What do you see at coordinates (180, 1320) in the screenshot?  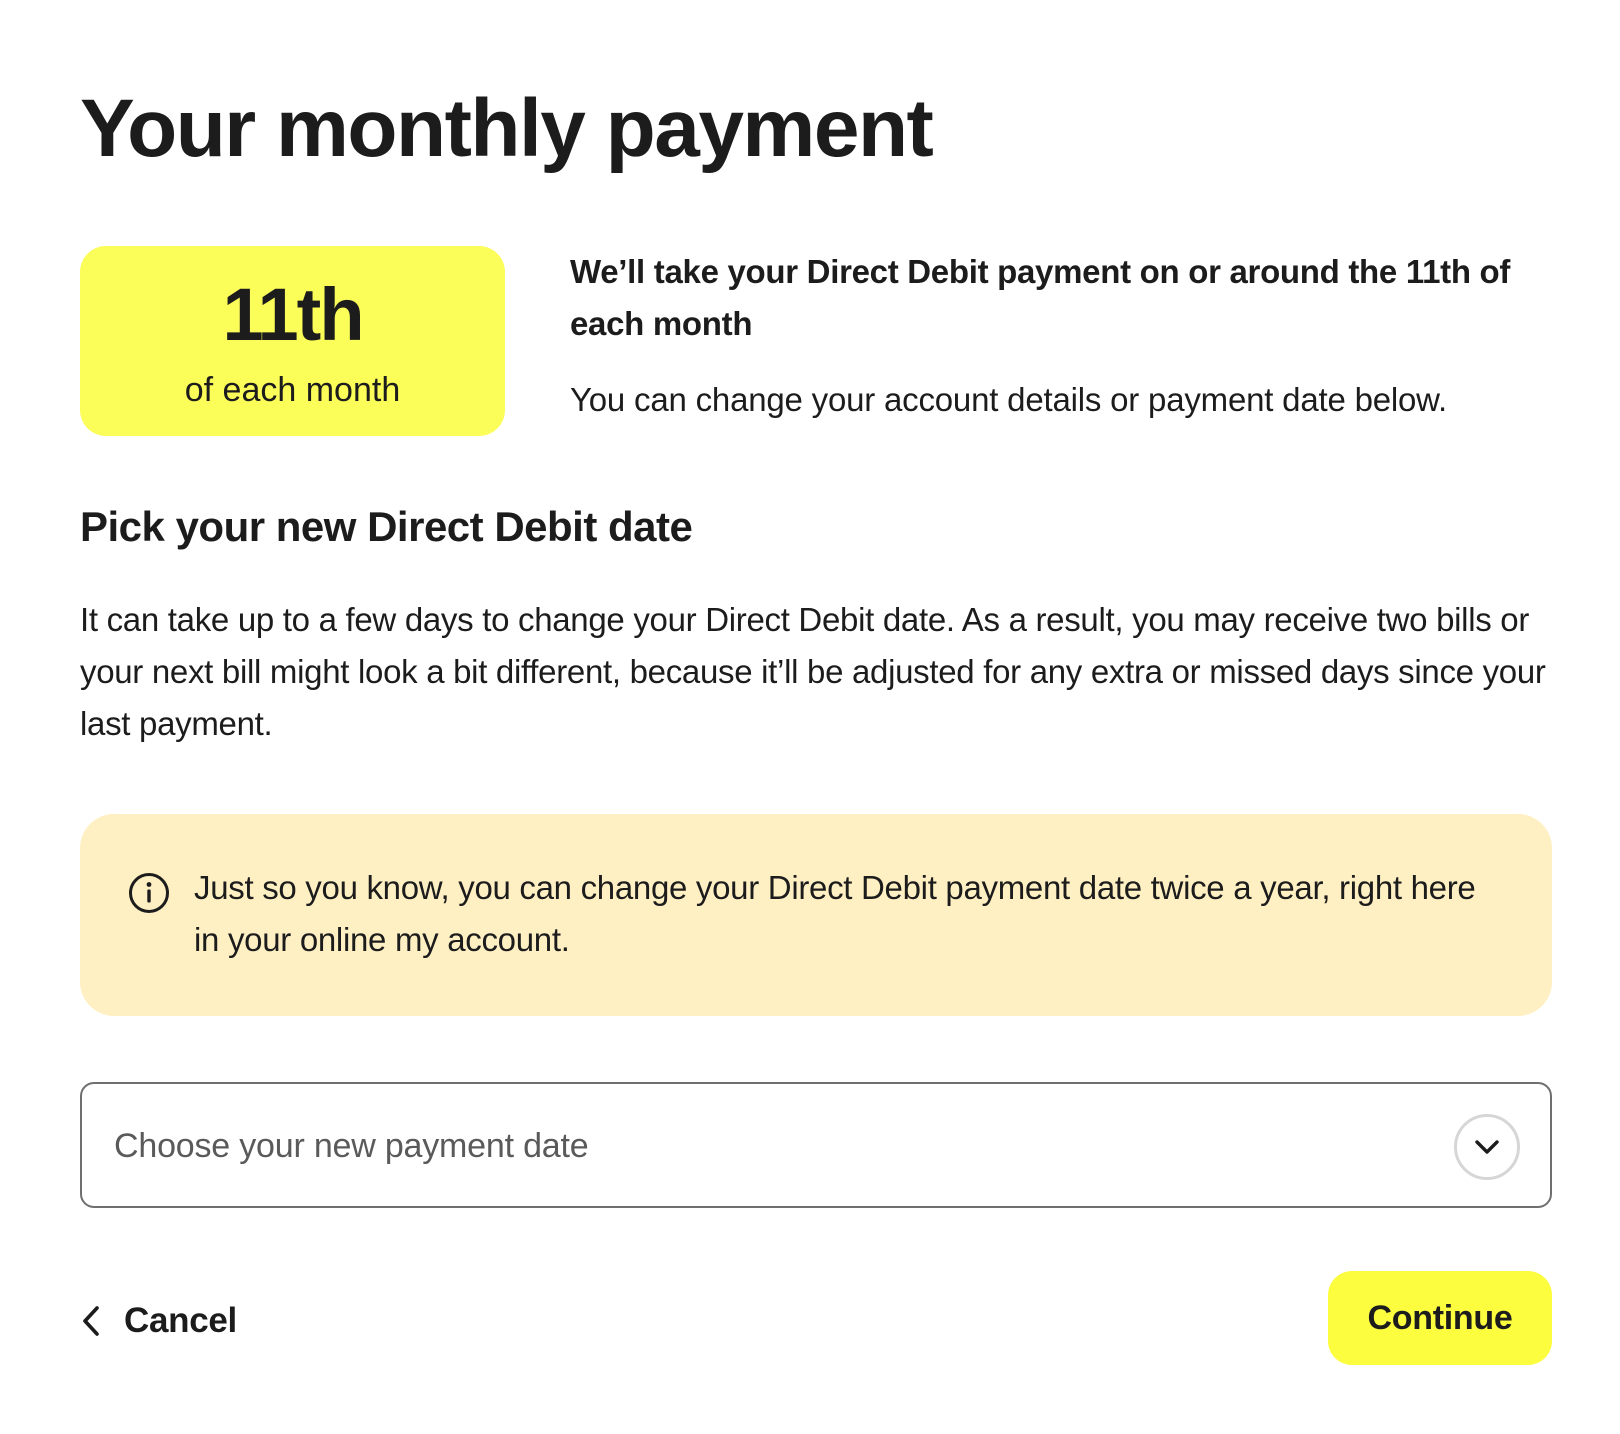 I see `cancel-label: Cancel` at bounding box center [180, 1320].